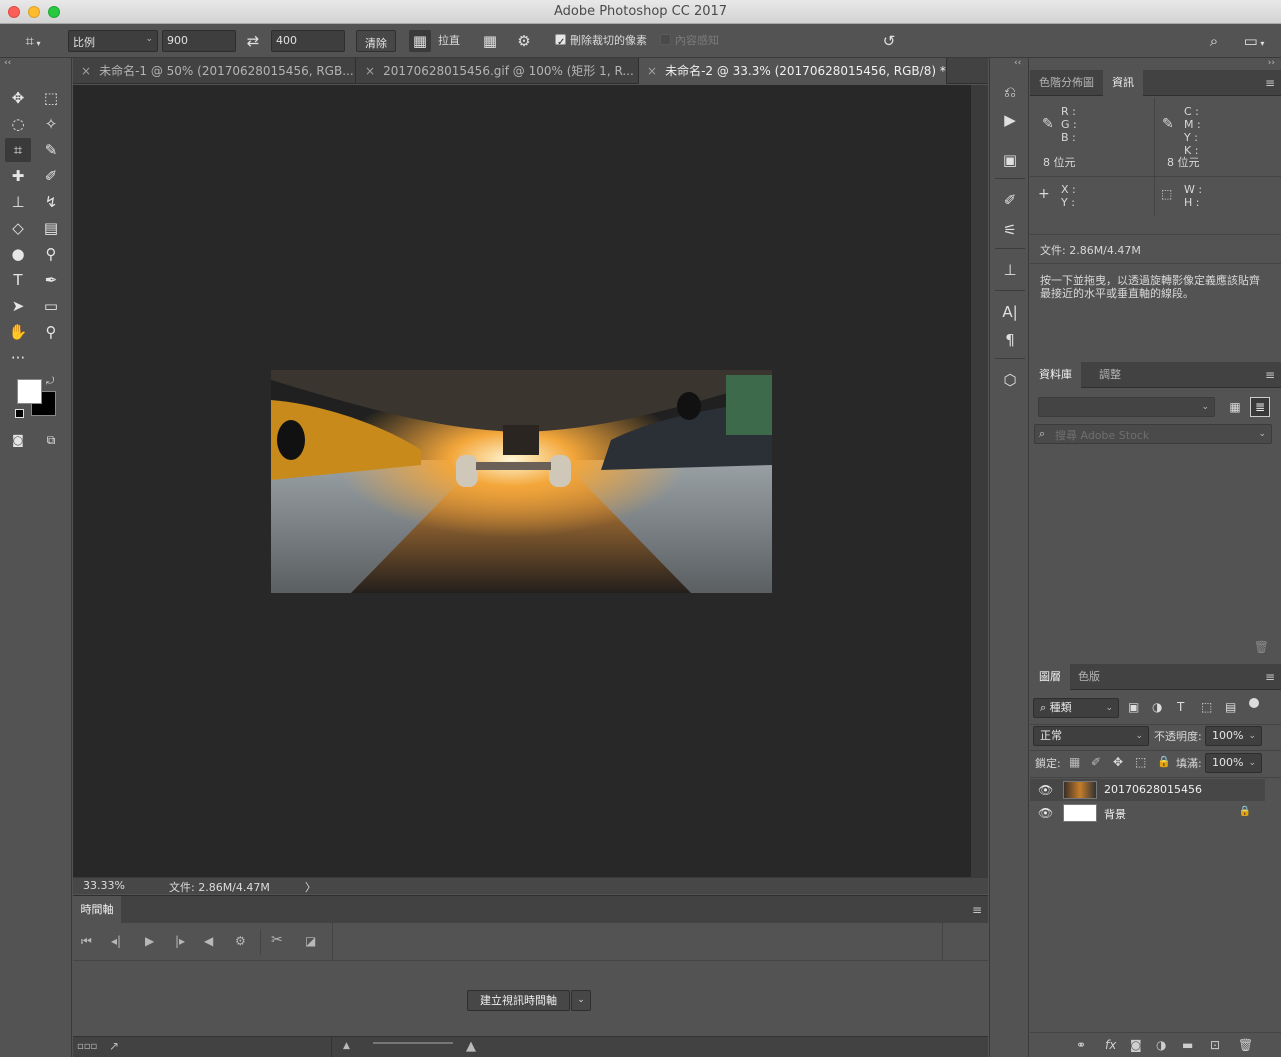  I want to click on split-icon: ✂, so click(277, 940).